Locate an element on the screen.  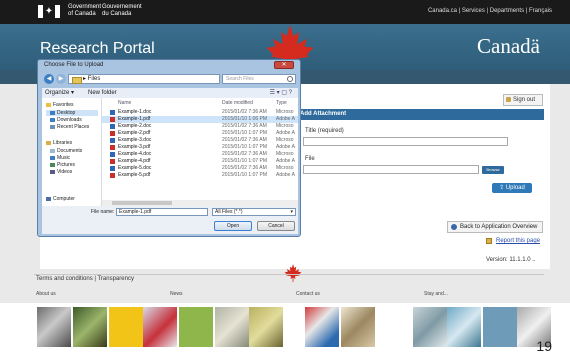
desktop-icon is located at coordinates (52, 112).